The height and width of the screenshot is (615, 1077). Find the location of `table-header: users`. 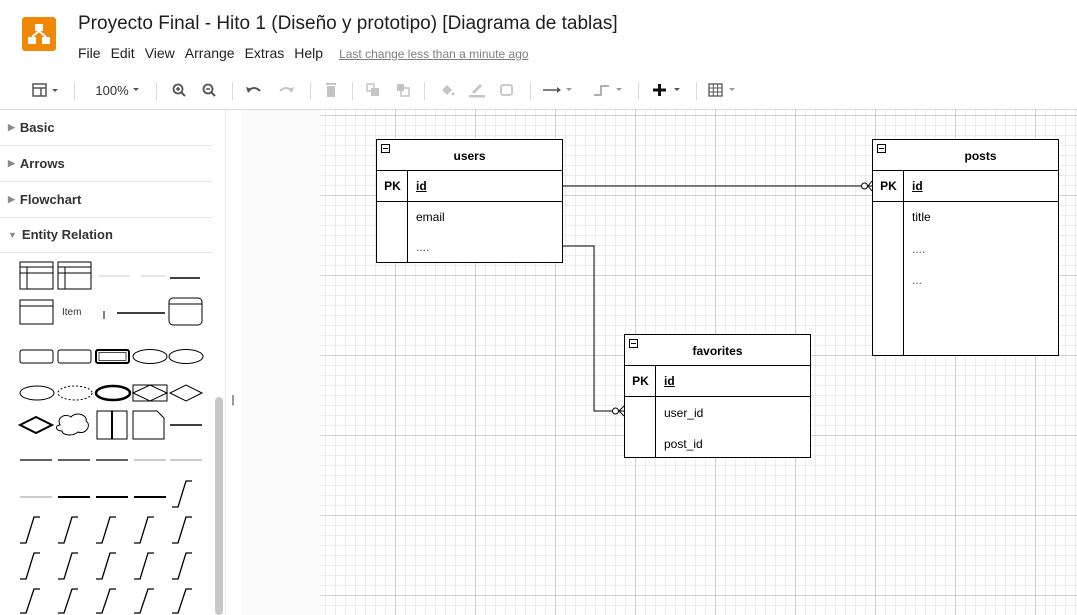

table-header: users is located at coordinates (469, 155).